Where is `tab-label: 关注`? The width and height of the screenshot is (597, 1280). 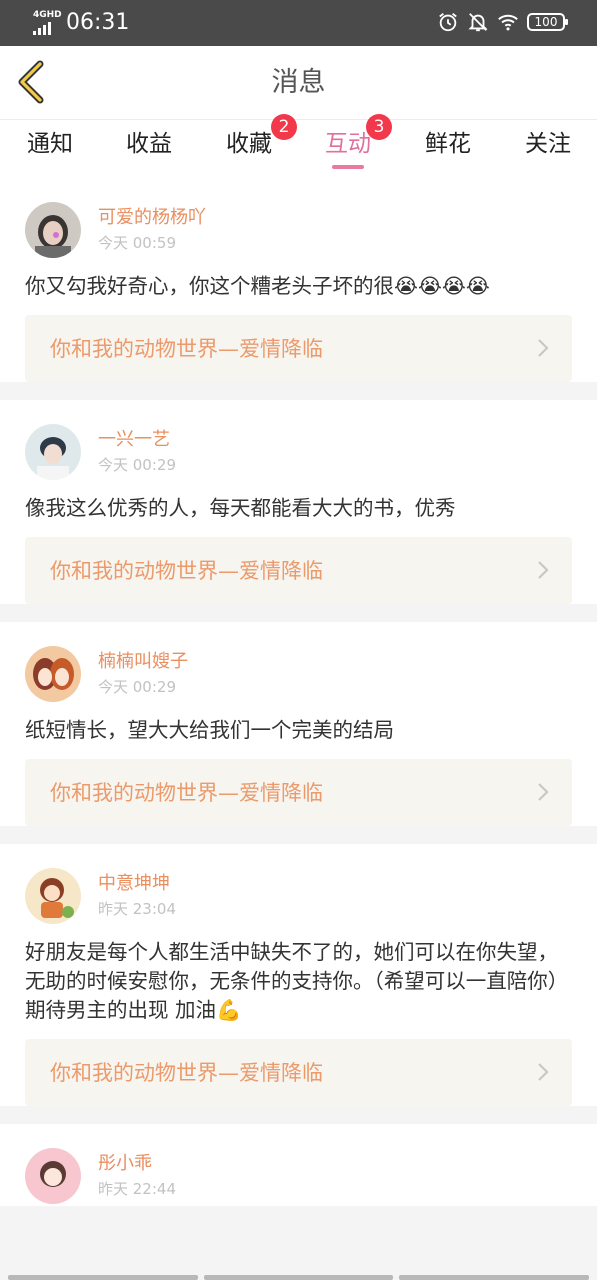 tab-label: 关注 is located at coordinates (548, 144).